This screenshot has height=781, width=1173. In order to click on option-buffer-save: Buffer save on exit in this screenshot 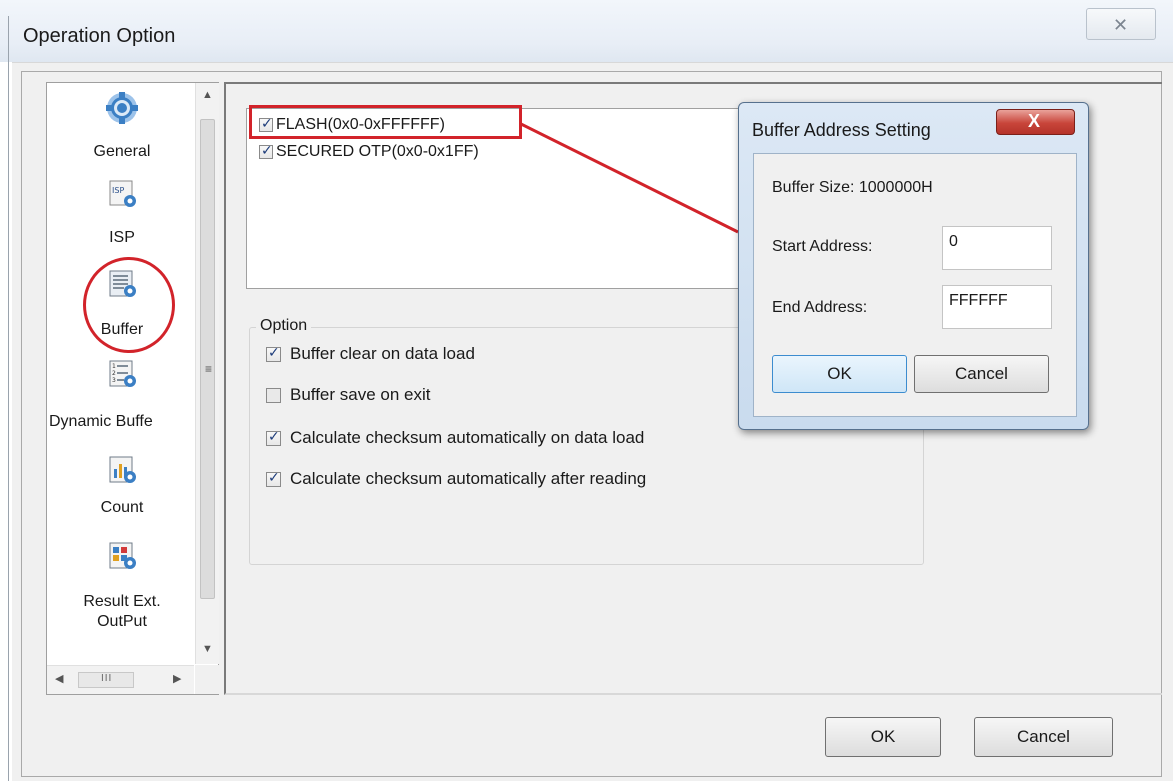, I will do `click(348, 395)`.